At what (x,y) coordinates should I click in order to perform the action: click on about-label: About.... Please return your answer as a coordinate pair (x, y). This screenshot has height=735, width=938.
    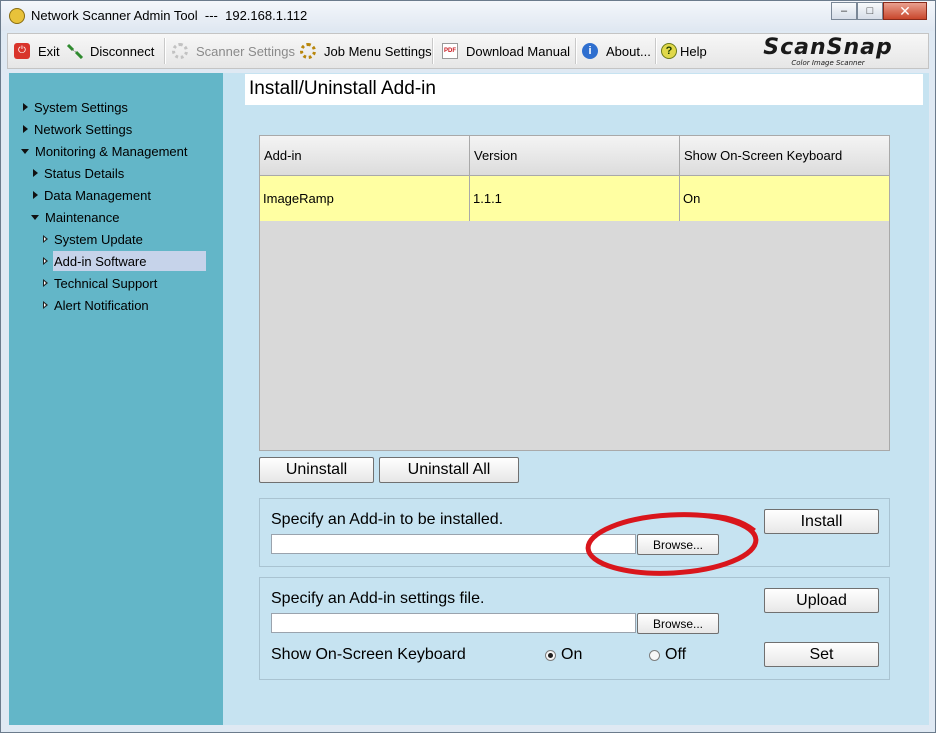
    Looking at the image, I should click on (628, 51).